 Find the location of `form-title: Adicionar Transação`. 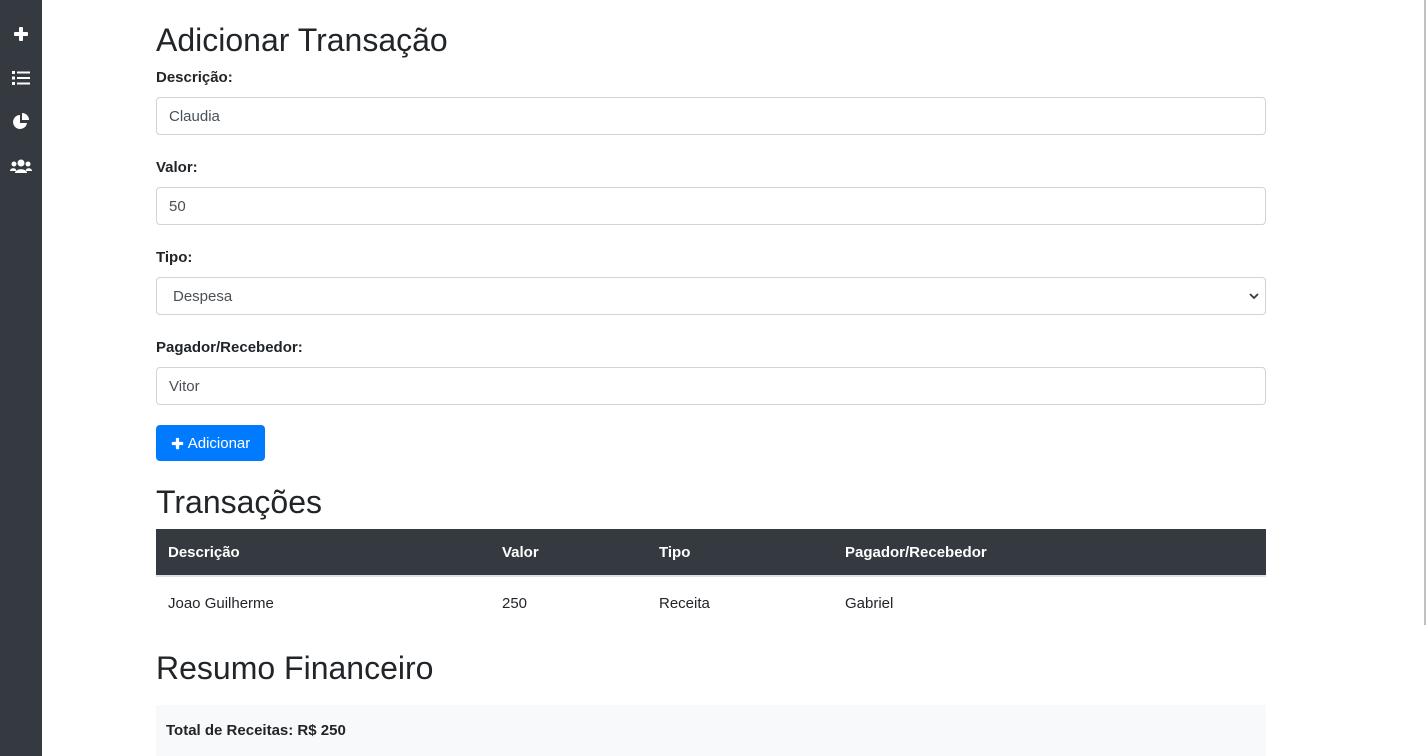

form-title: Adicionar Transação is located at coordinates (302, 40).